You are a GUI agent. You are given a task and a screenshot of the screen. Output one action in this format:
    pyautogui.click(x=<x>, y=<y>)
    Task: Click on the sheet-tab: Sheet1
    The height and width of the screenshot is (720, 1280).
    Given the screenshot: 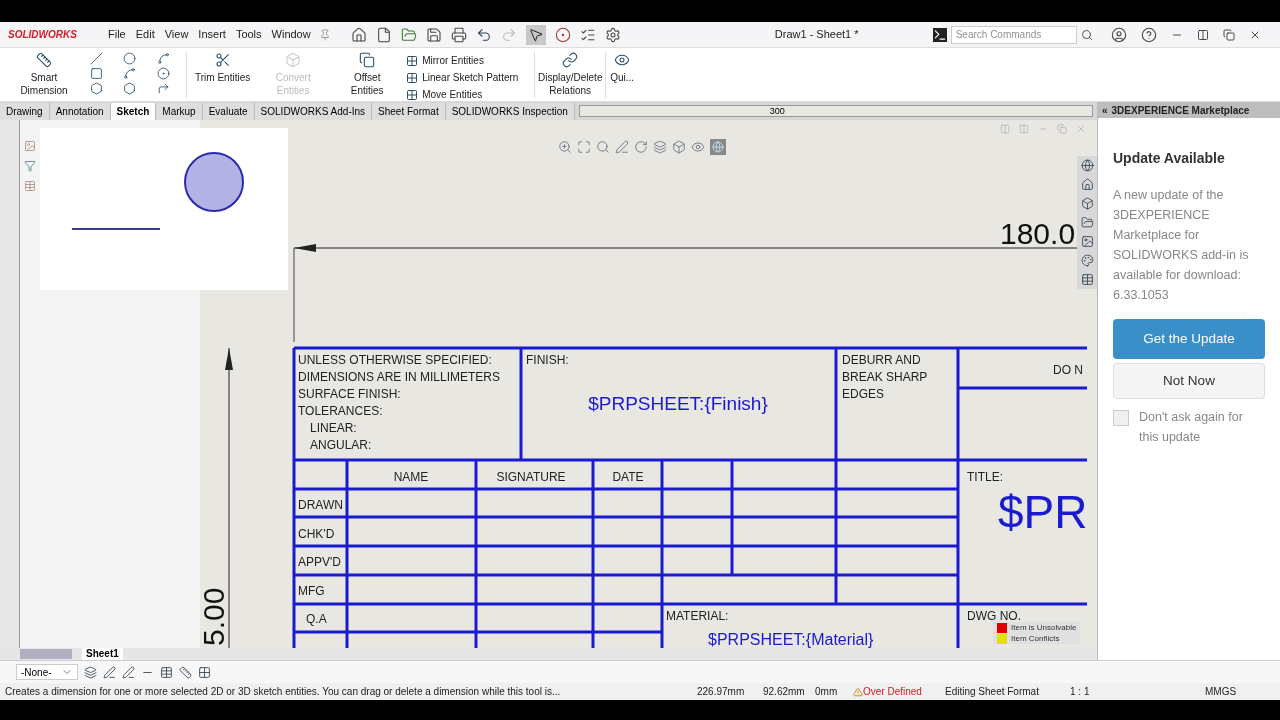 What is the action you would take?
    pyautogui.click(x=102, y=654)
    